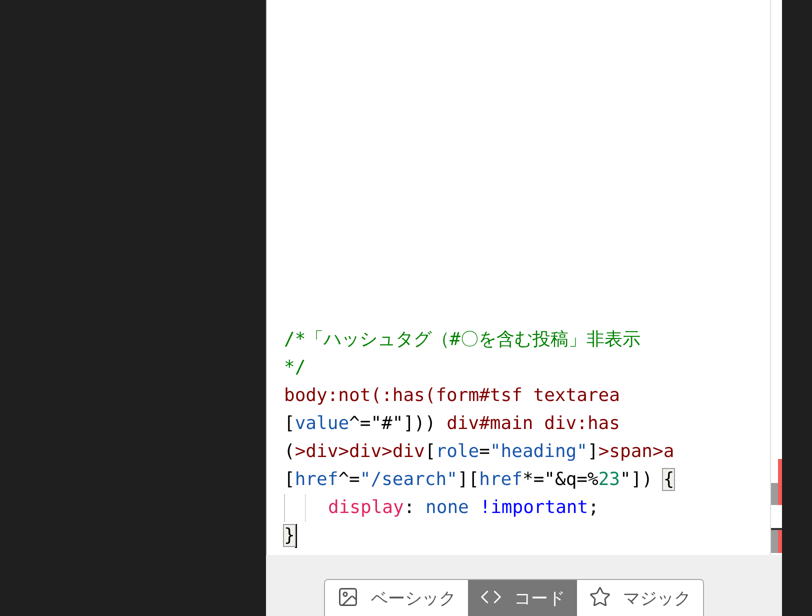 This screenshot has height=616, width=812. What do you see at coordinates (348, 597) in the screenshot?
I see `image-icon` at bounding box center [348, 597].